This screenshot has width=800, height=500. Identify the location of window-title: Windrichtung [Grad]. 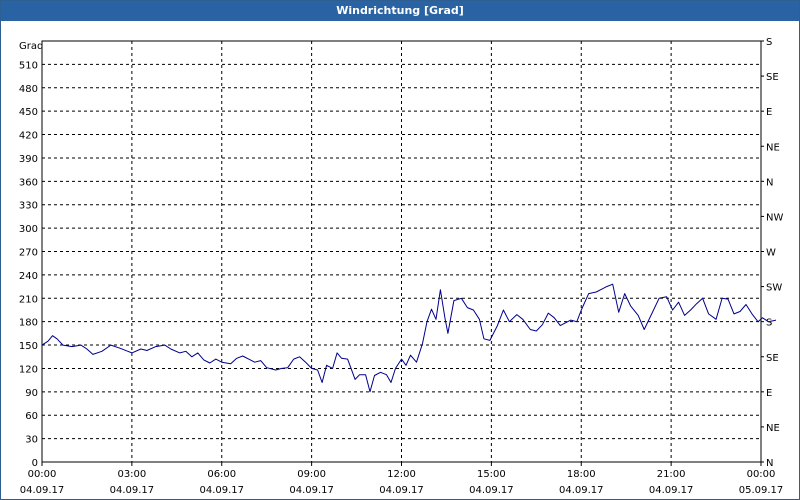
(400, 11).